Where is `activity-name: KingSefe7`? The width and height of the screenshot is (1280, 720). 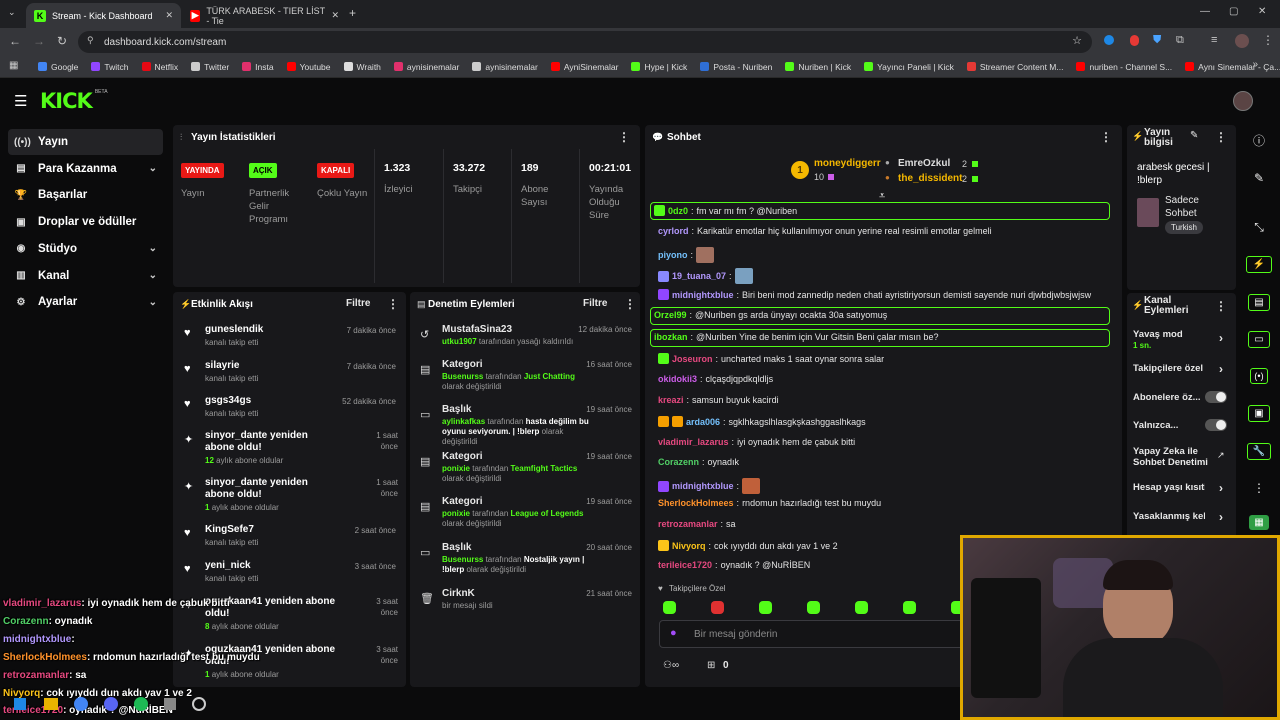
activity-name: KingSefe7 is located at coordinates (270, 530).